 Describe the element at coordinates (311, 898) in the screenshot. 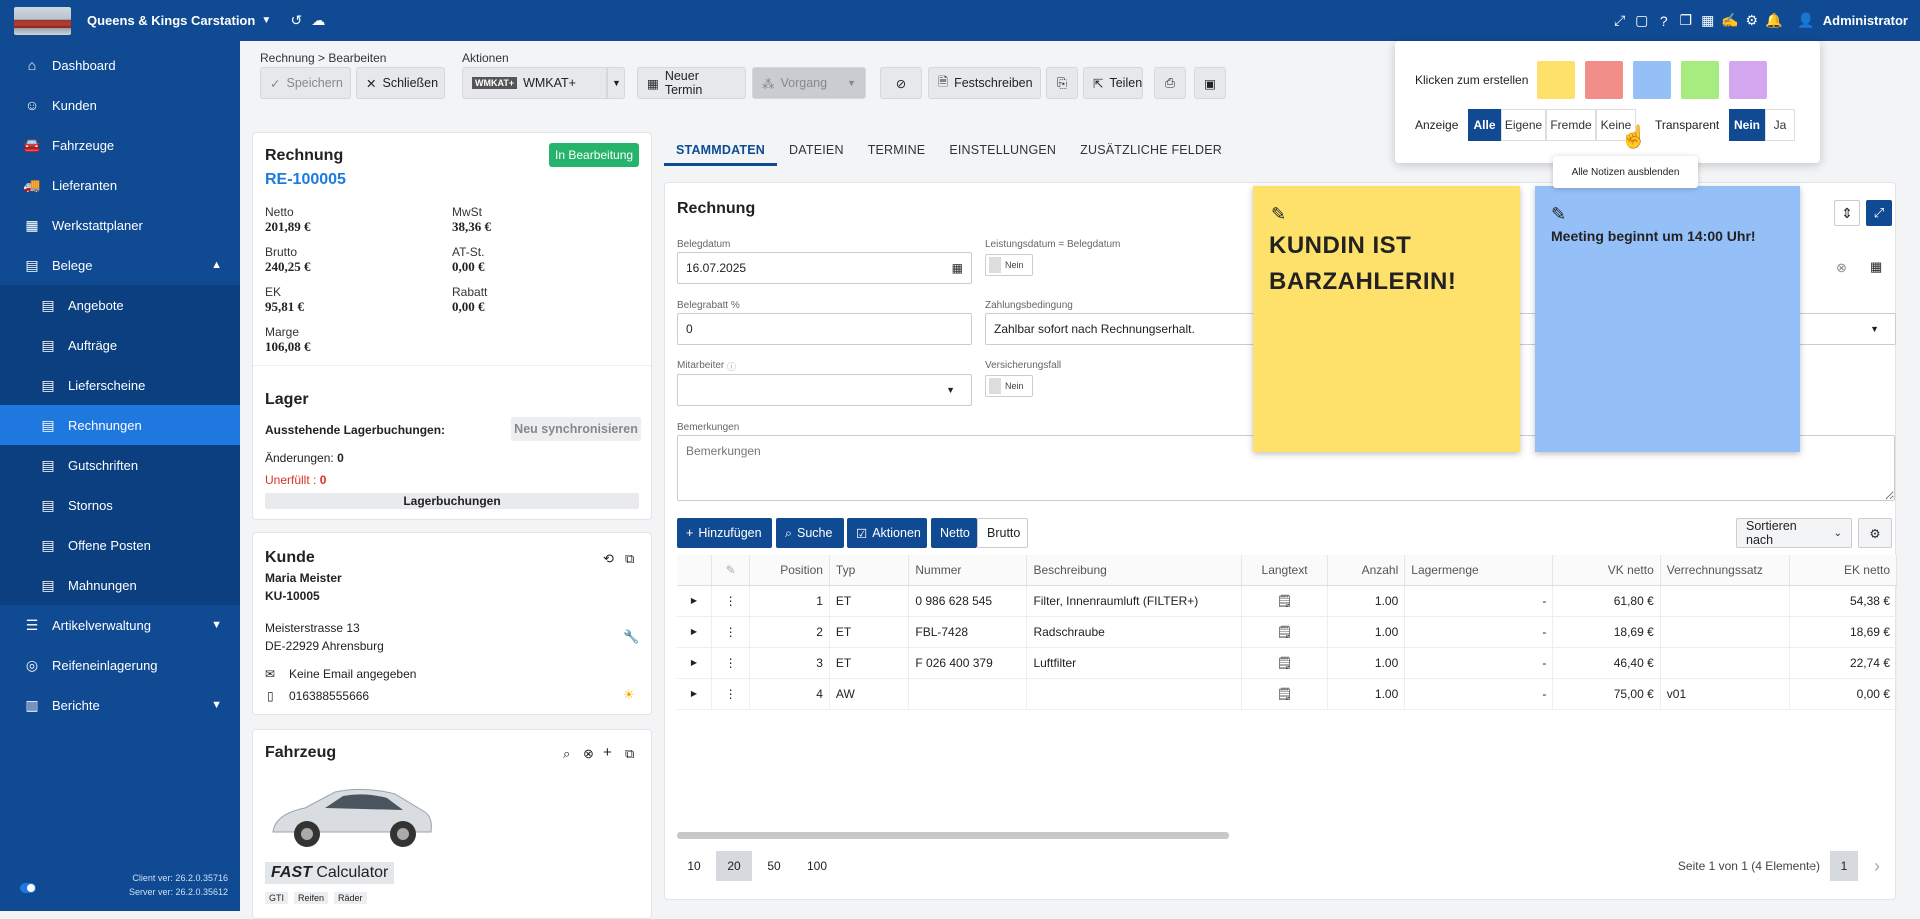

I see `tag-reifen: Reifen` at that location.